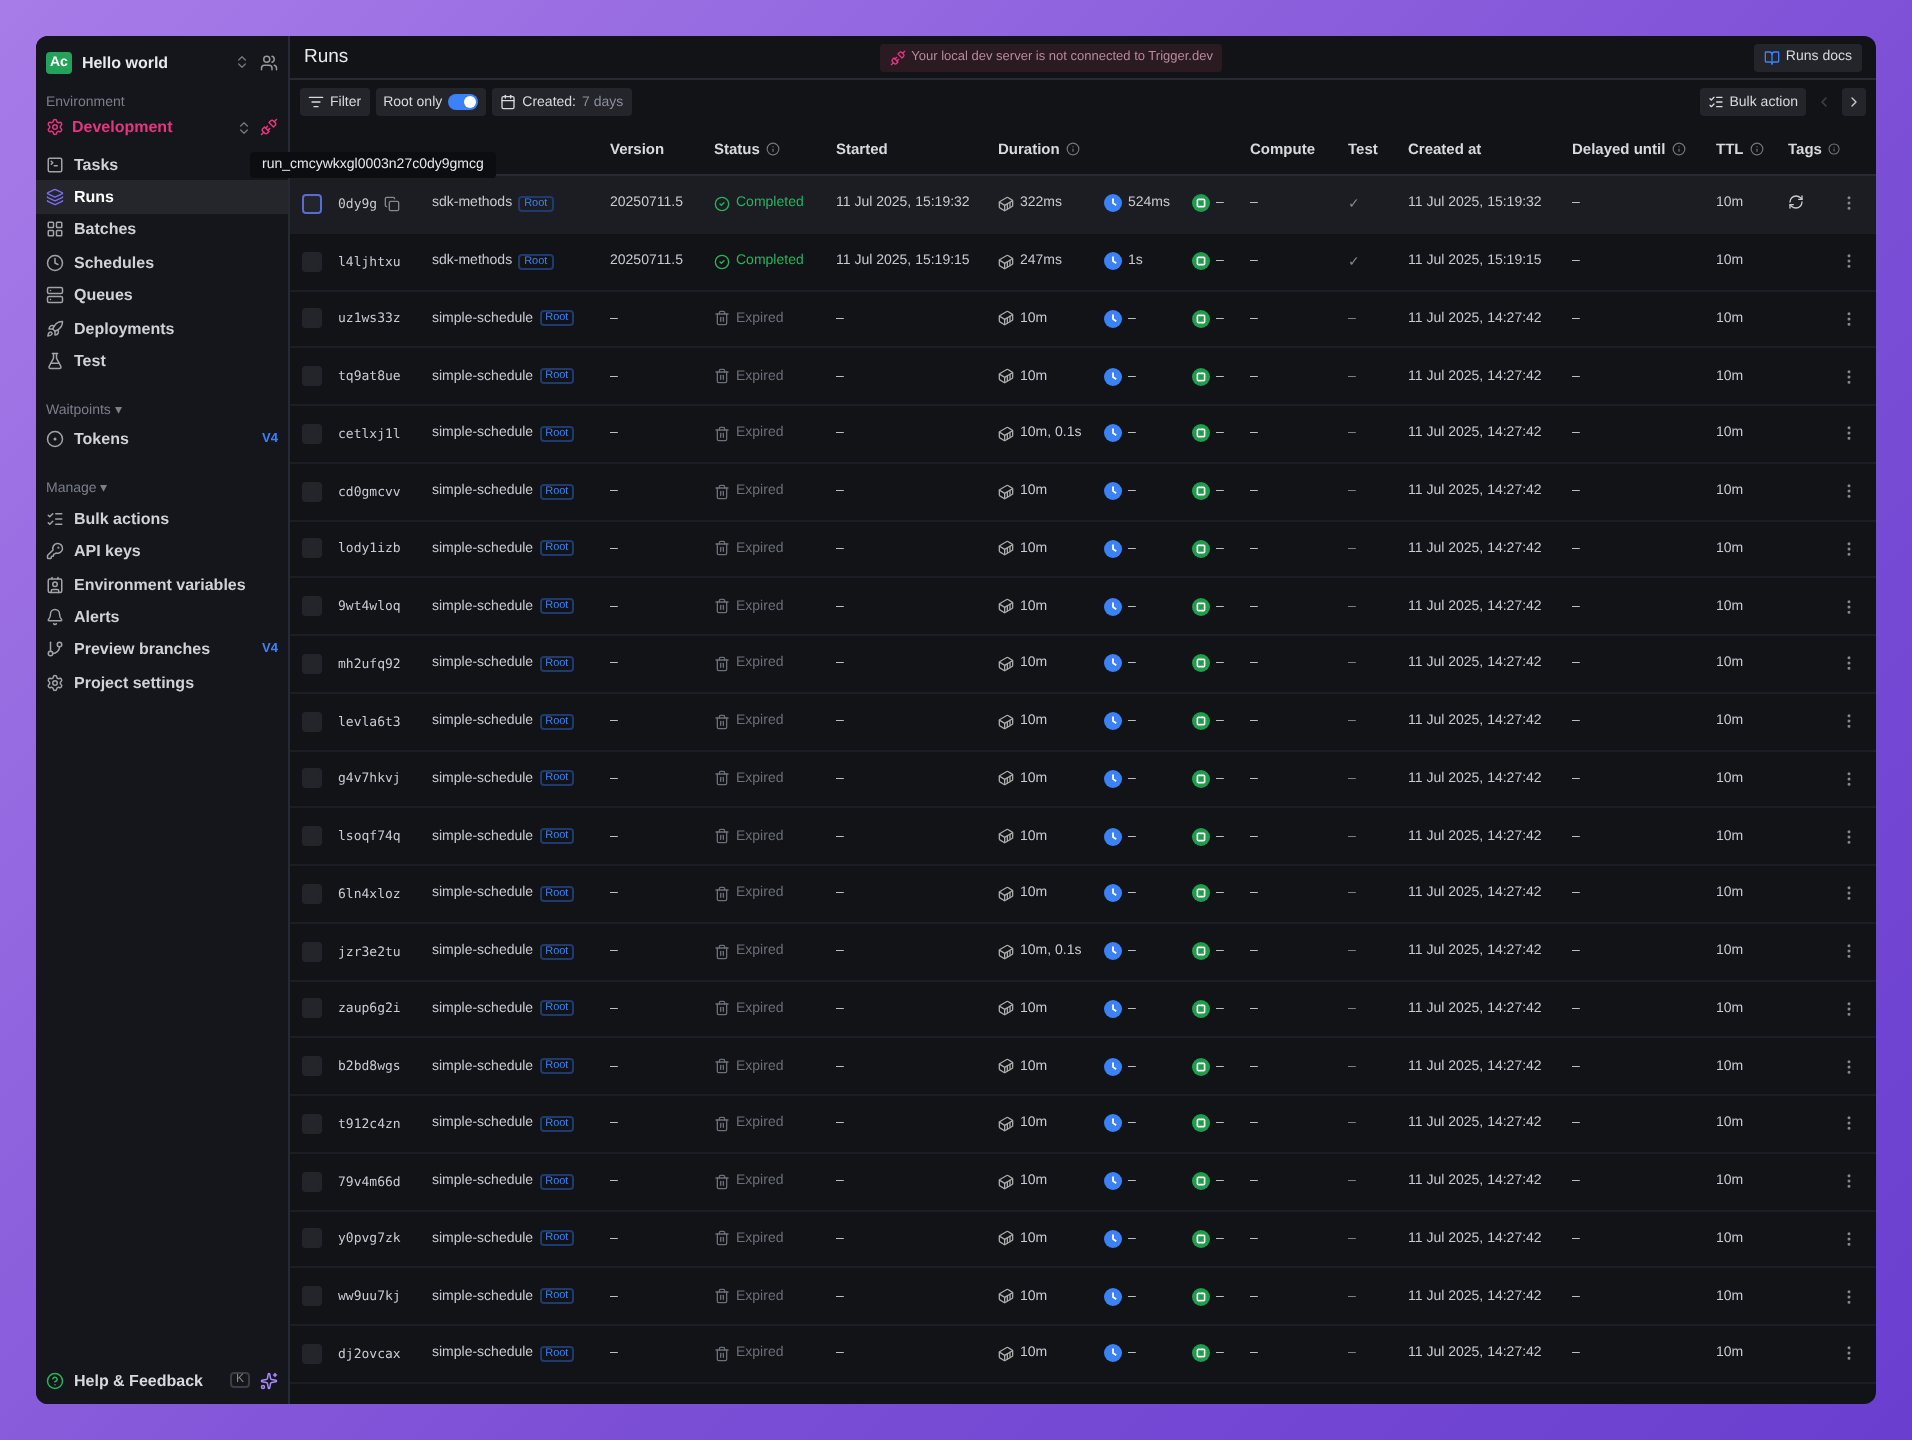 The width and height of the screenshot is (1912, 1440). I want to click on project-name: Hello world, so click(152, 62).